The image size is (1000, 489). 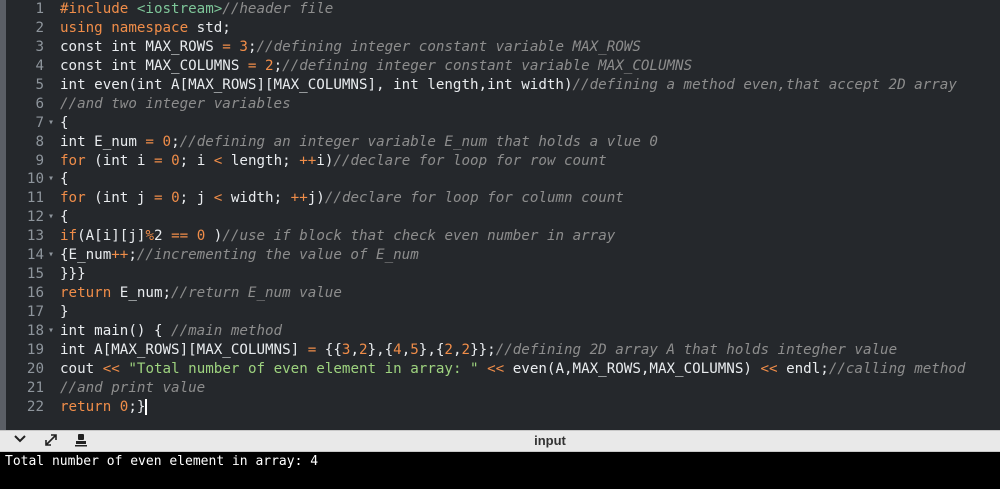 What do you see at coordinates (180, 236) in the screenshot?
I see `code-token: ==` at bounding box center [180, 236].